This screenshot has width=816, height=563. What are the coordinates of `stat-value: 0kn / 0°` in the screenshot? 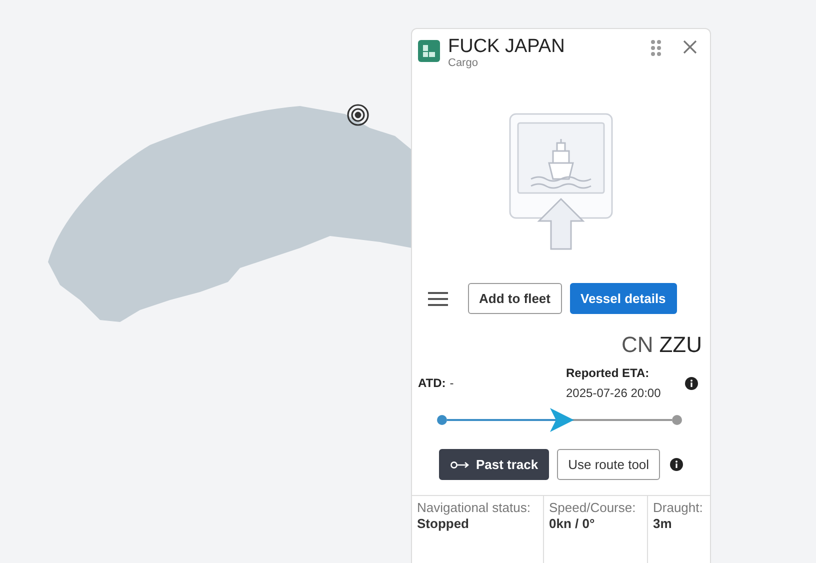 It's located at (572, 524).